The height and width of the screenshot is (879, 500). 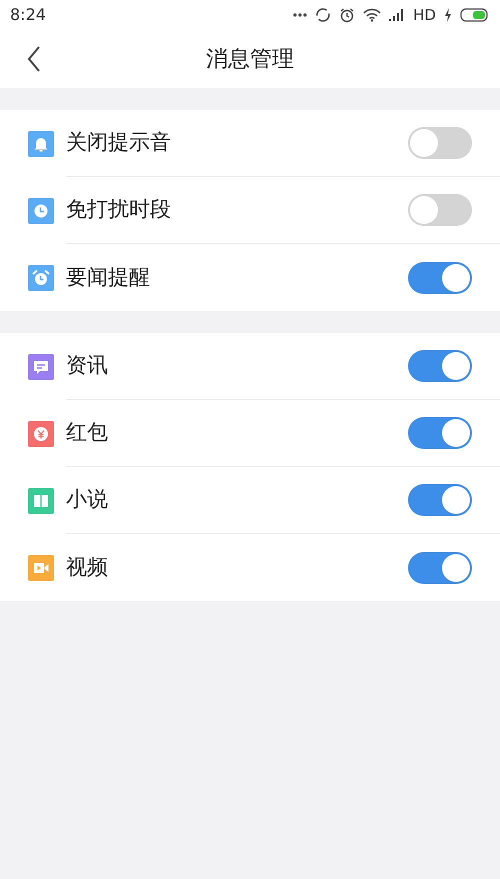 I want to click on setting-label: 资讯, so click(x=87, y=366).